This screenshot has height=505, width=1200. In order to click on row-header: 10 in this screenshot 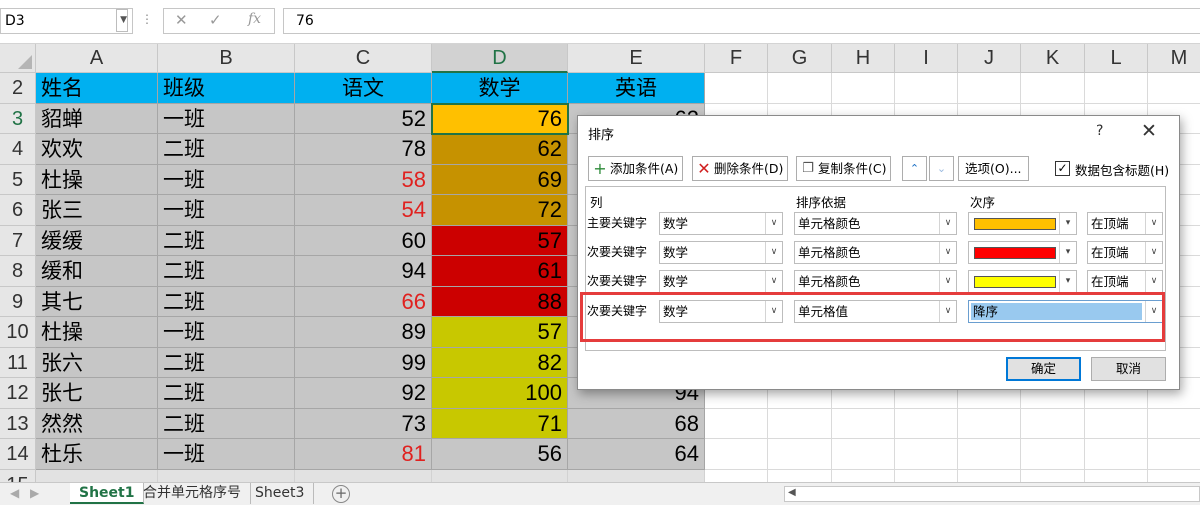, I will do `click(18, 332)`.